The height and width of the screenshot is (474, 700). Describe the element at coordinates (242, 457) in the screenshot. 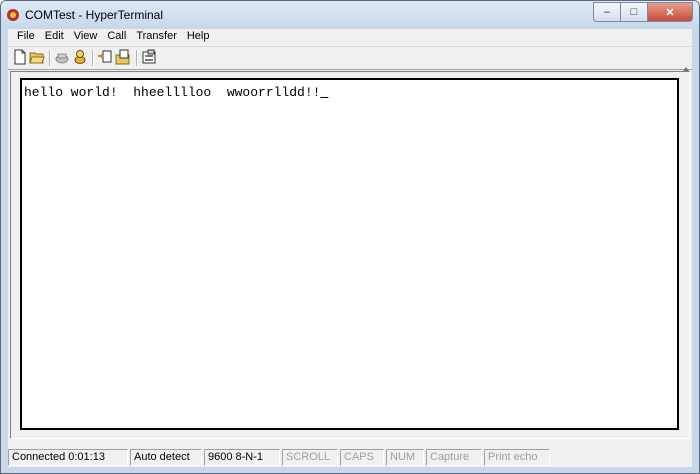

I see `status-port-settings: 9600 8-N-1` at that location.